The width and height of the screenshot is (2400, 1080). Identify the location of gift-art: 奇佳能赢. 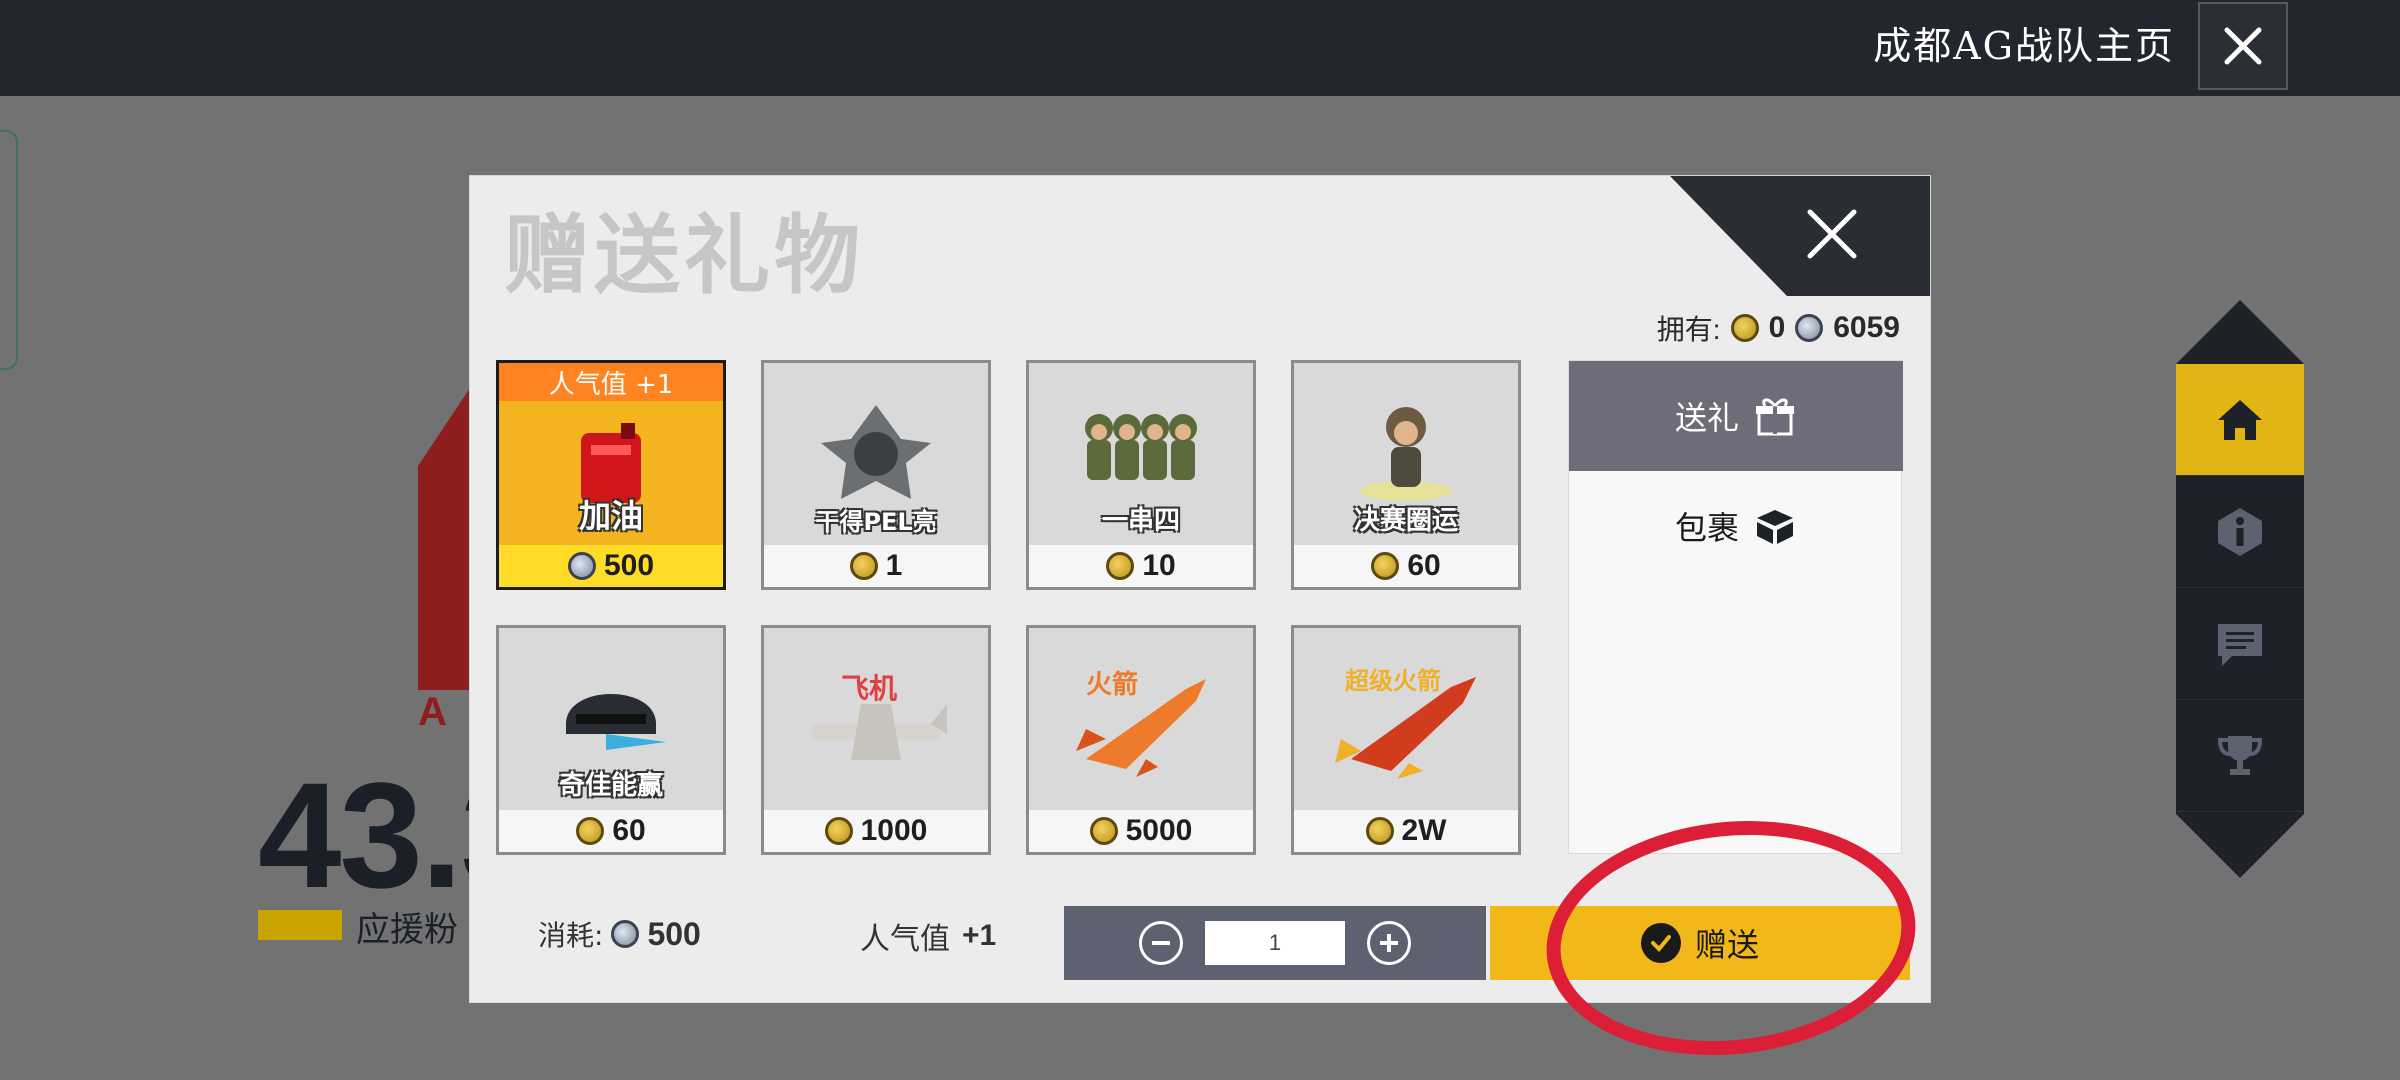
(611, 719).